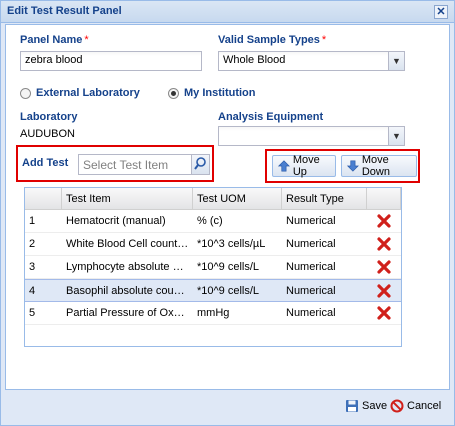  I want to click on test-search-input: Select Test Item, so click(144, 164).